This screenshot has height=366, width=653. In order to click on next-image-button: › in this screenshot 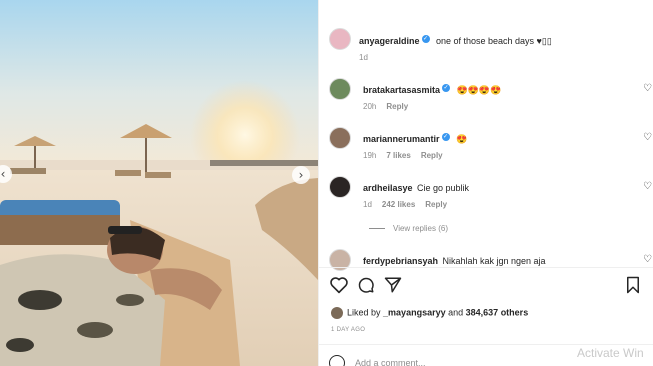, I will do `click(301, 175)`.